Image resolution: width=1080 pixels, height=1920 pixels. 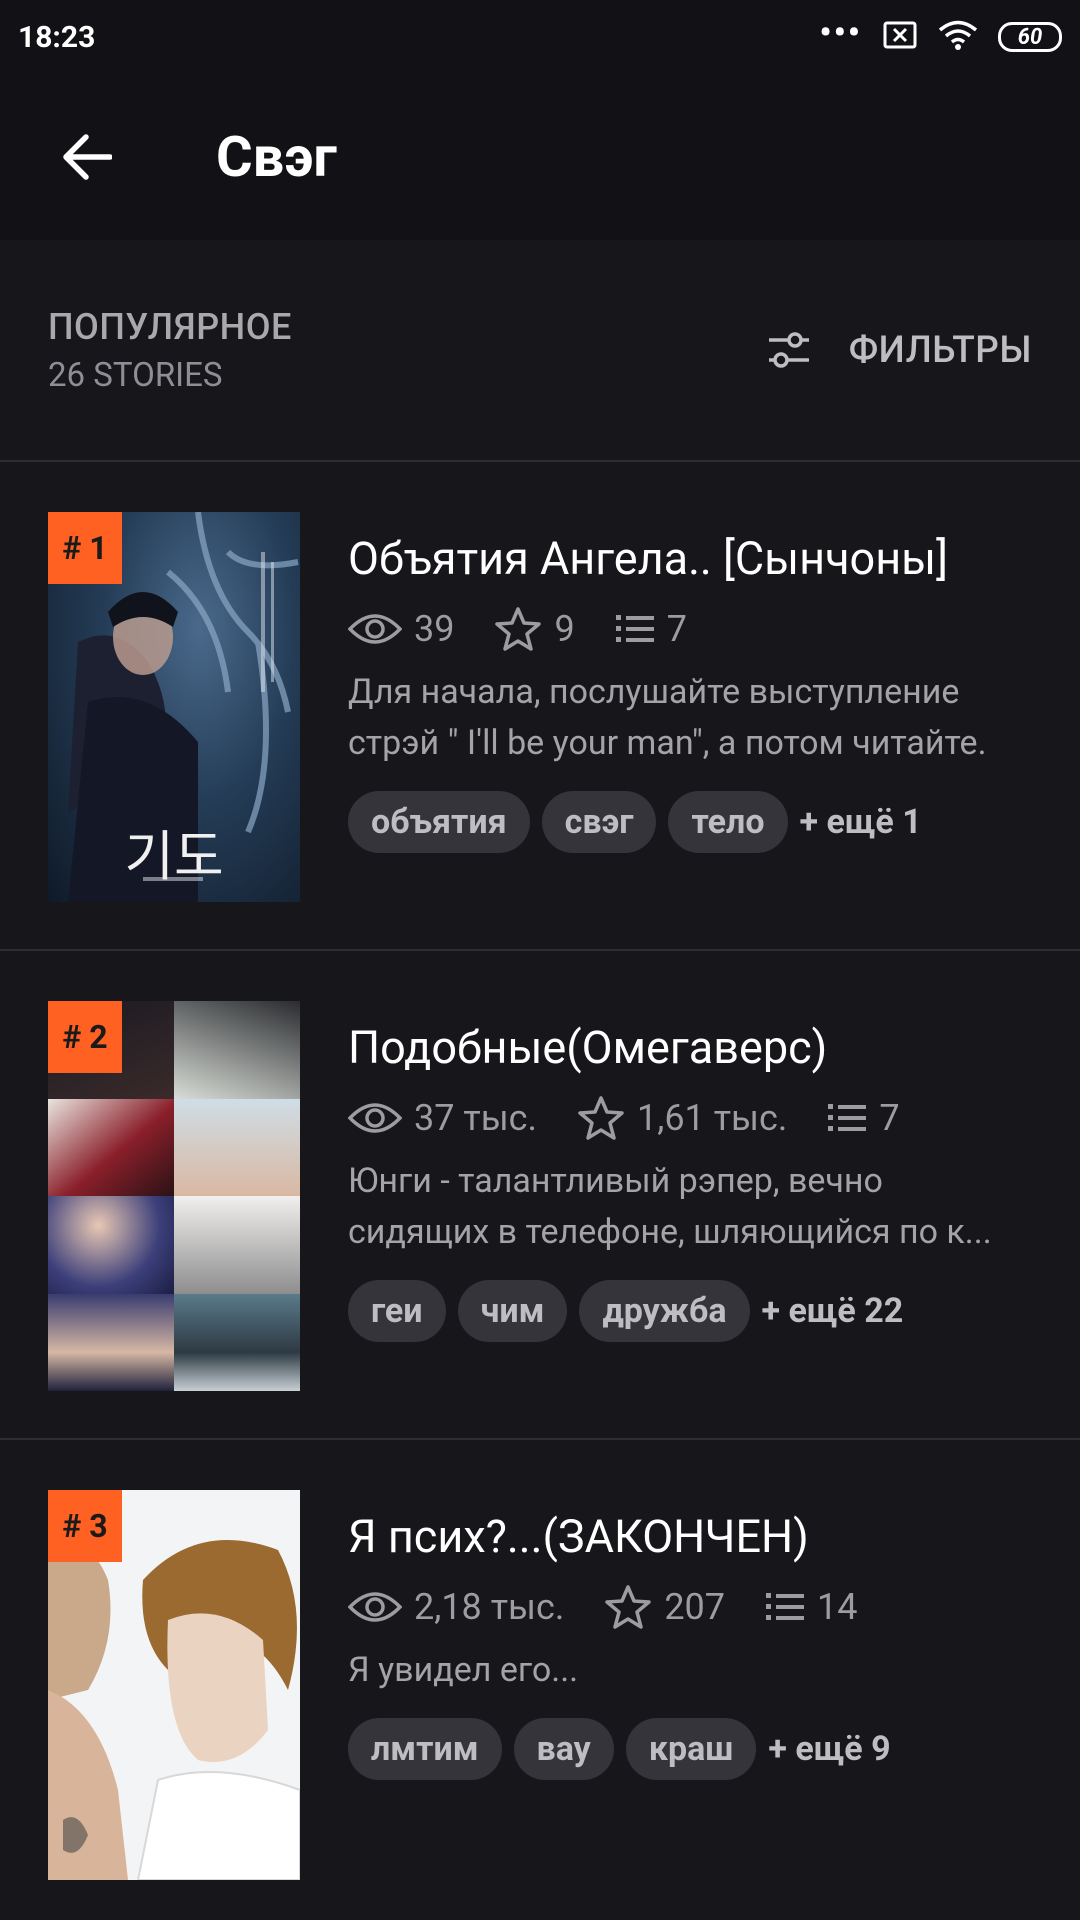 I want to click on story-cover: # 3, so click(x=174, y=1685).